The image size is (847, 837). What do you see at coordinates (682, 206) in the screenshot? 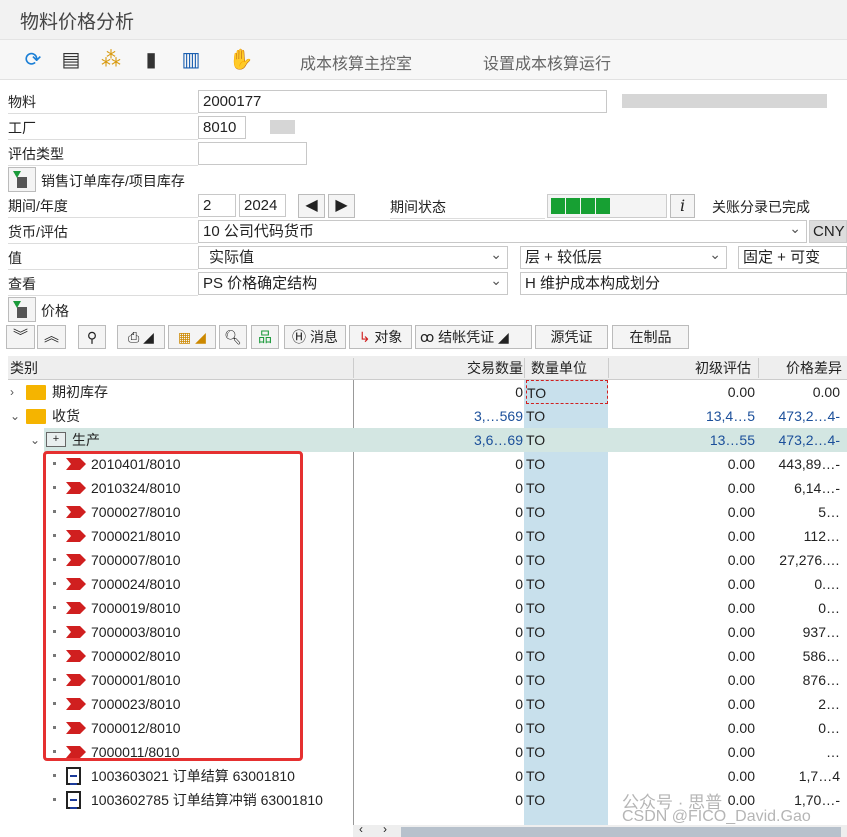
I see `info-icon: i` at bounding box center [682, 206].